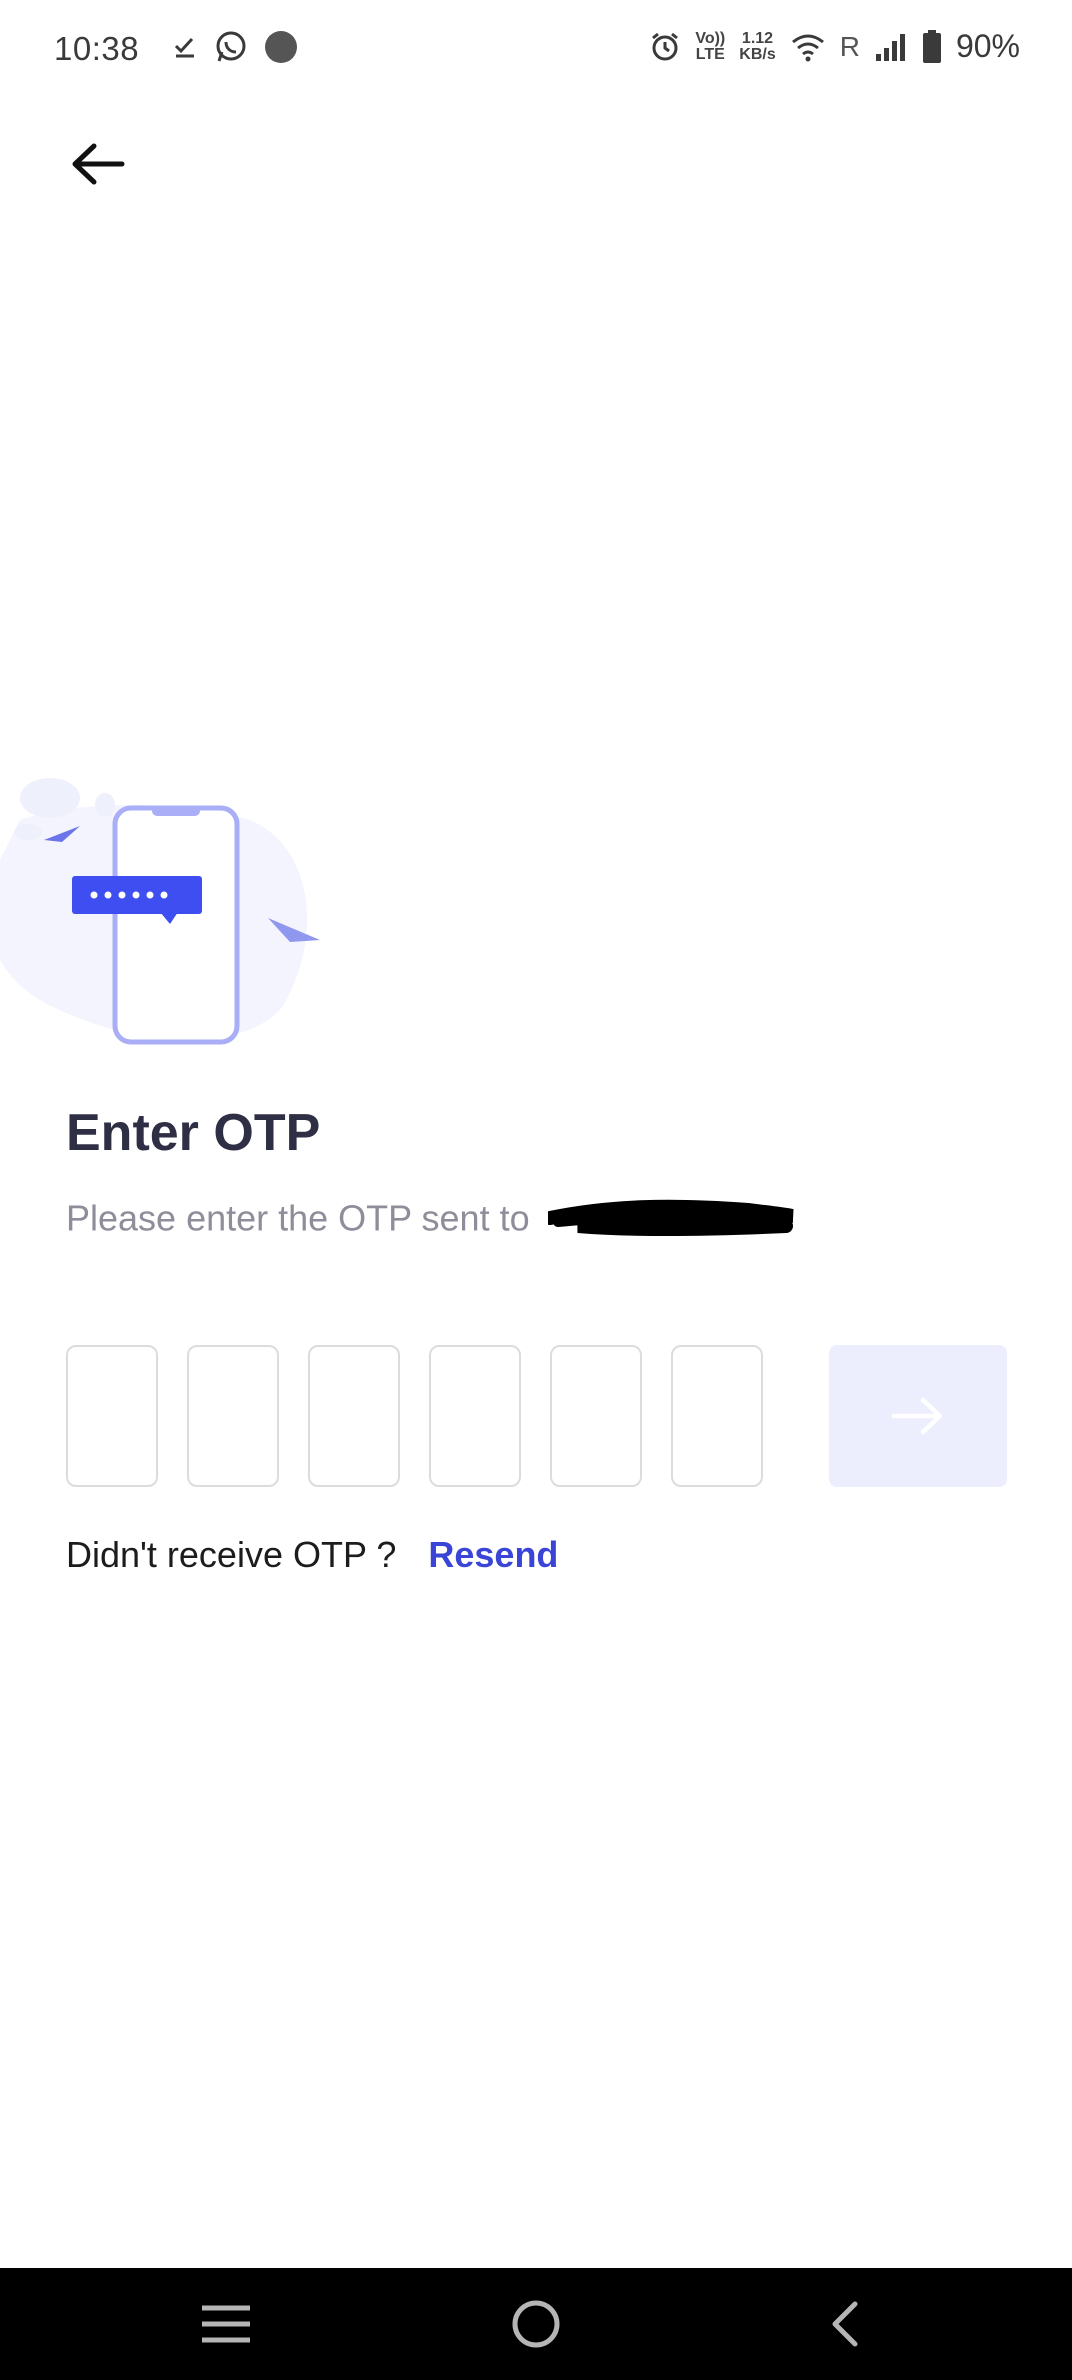  I want to click on data-speed: 1.12 KB/s, so click(757, 46).